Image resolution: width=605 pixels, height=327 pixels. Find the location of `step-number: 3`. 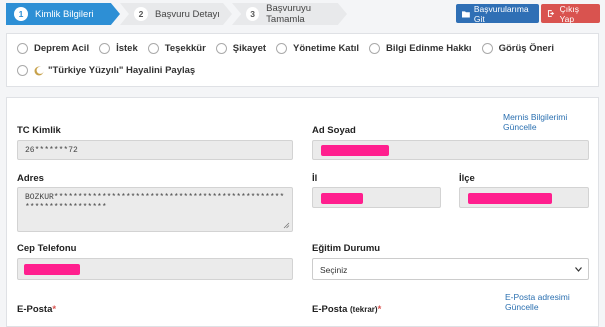

step-number: 3 is located at coordinates (253, 14).